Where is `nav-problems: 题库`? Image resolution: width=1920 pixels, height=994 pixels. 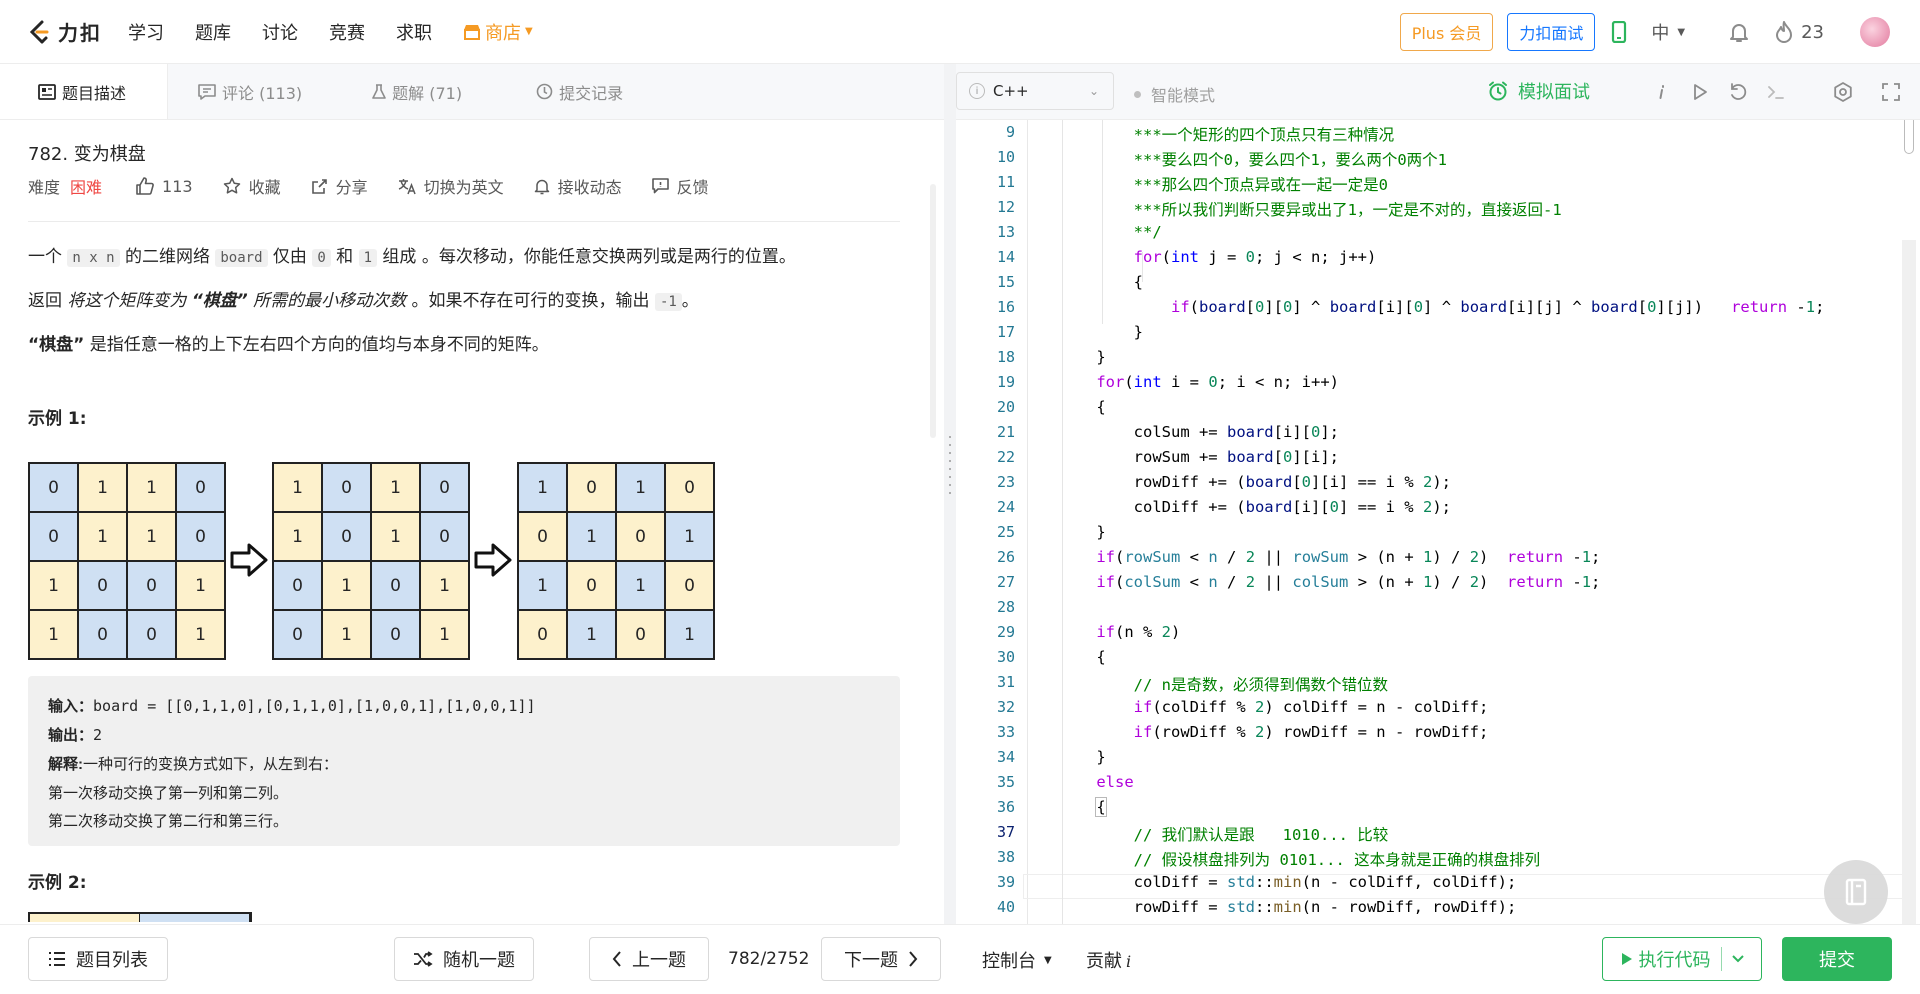
nav-problems: 题库 is located at coordinates (213, 32).